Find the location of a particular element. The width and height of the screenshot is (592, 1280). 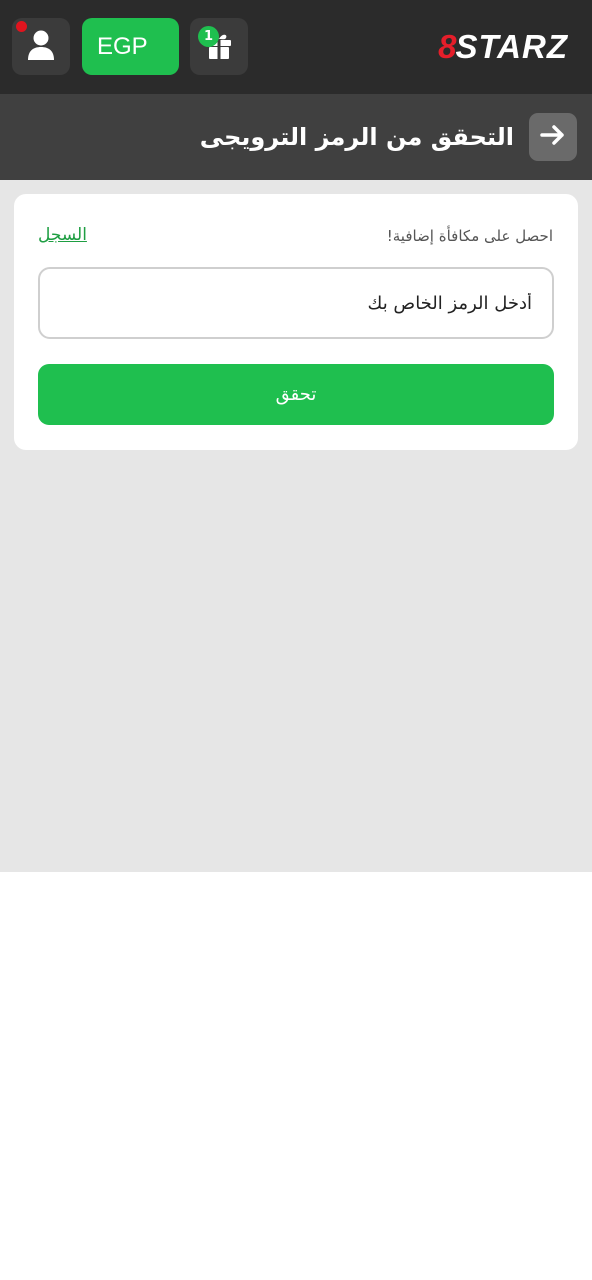

gifts-button: 1 is located at coordinates (219, 46).